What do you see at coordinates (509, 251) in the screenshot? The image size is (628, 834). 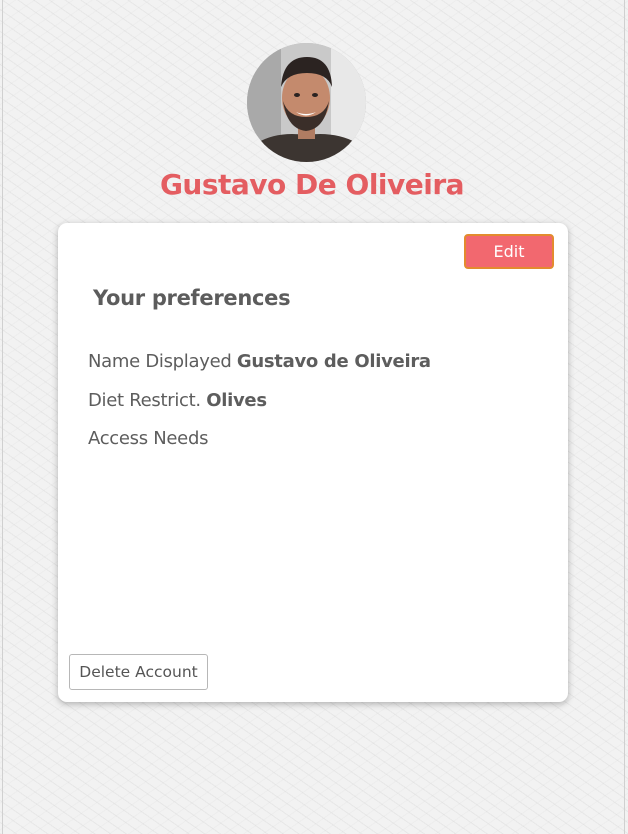 I see `edit-button: Edit` at bounding box center [509, 251].